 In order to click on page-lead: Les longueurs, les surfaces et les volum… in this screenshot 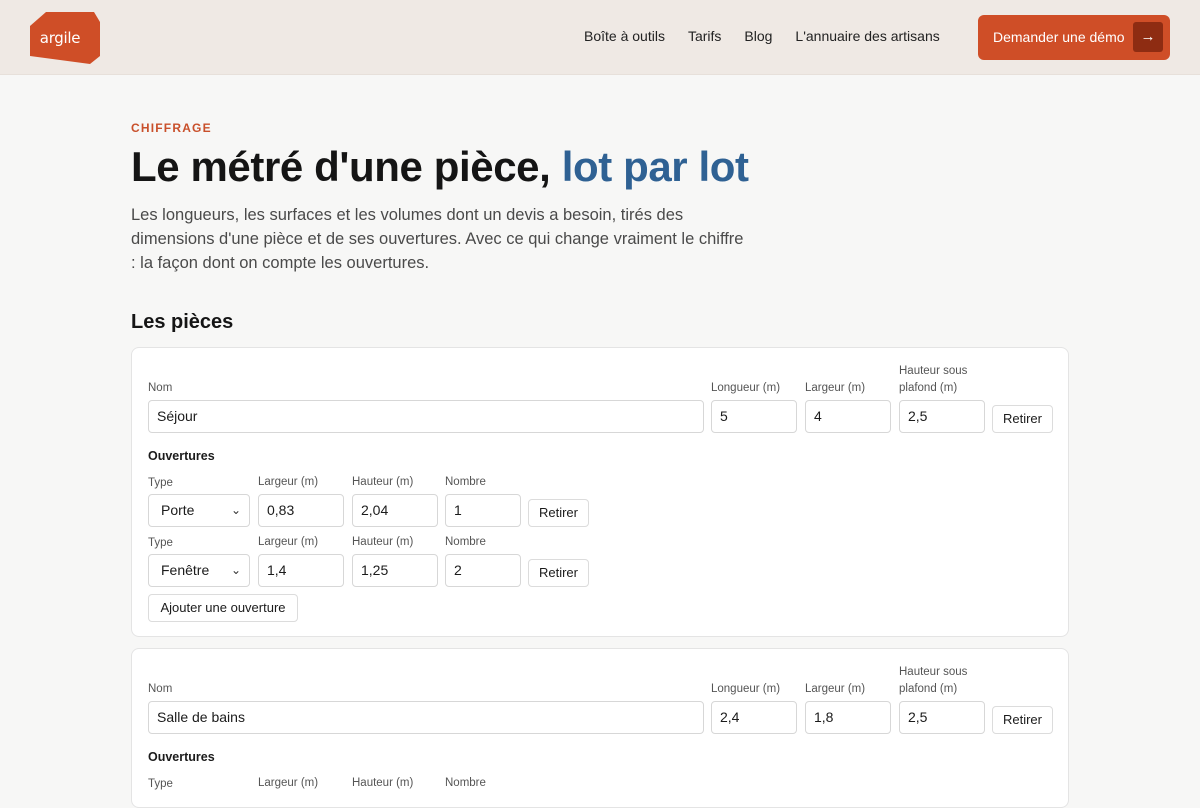, I will do `click(437, 239)`.